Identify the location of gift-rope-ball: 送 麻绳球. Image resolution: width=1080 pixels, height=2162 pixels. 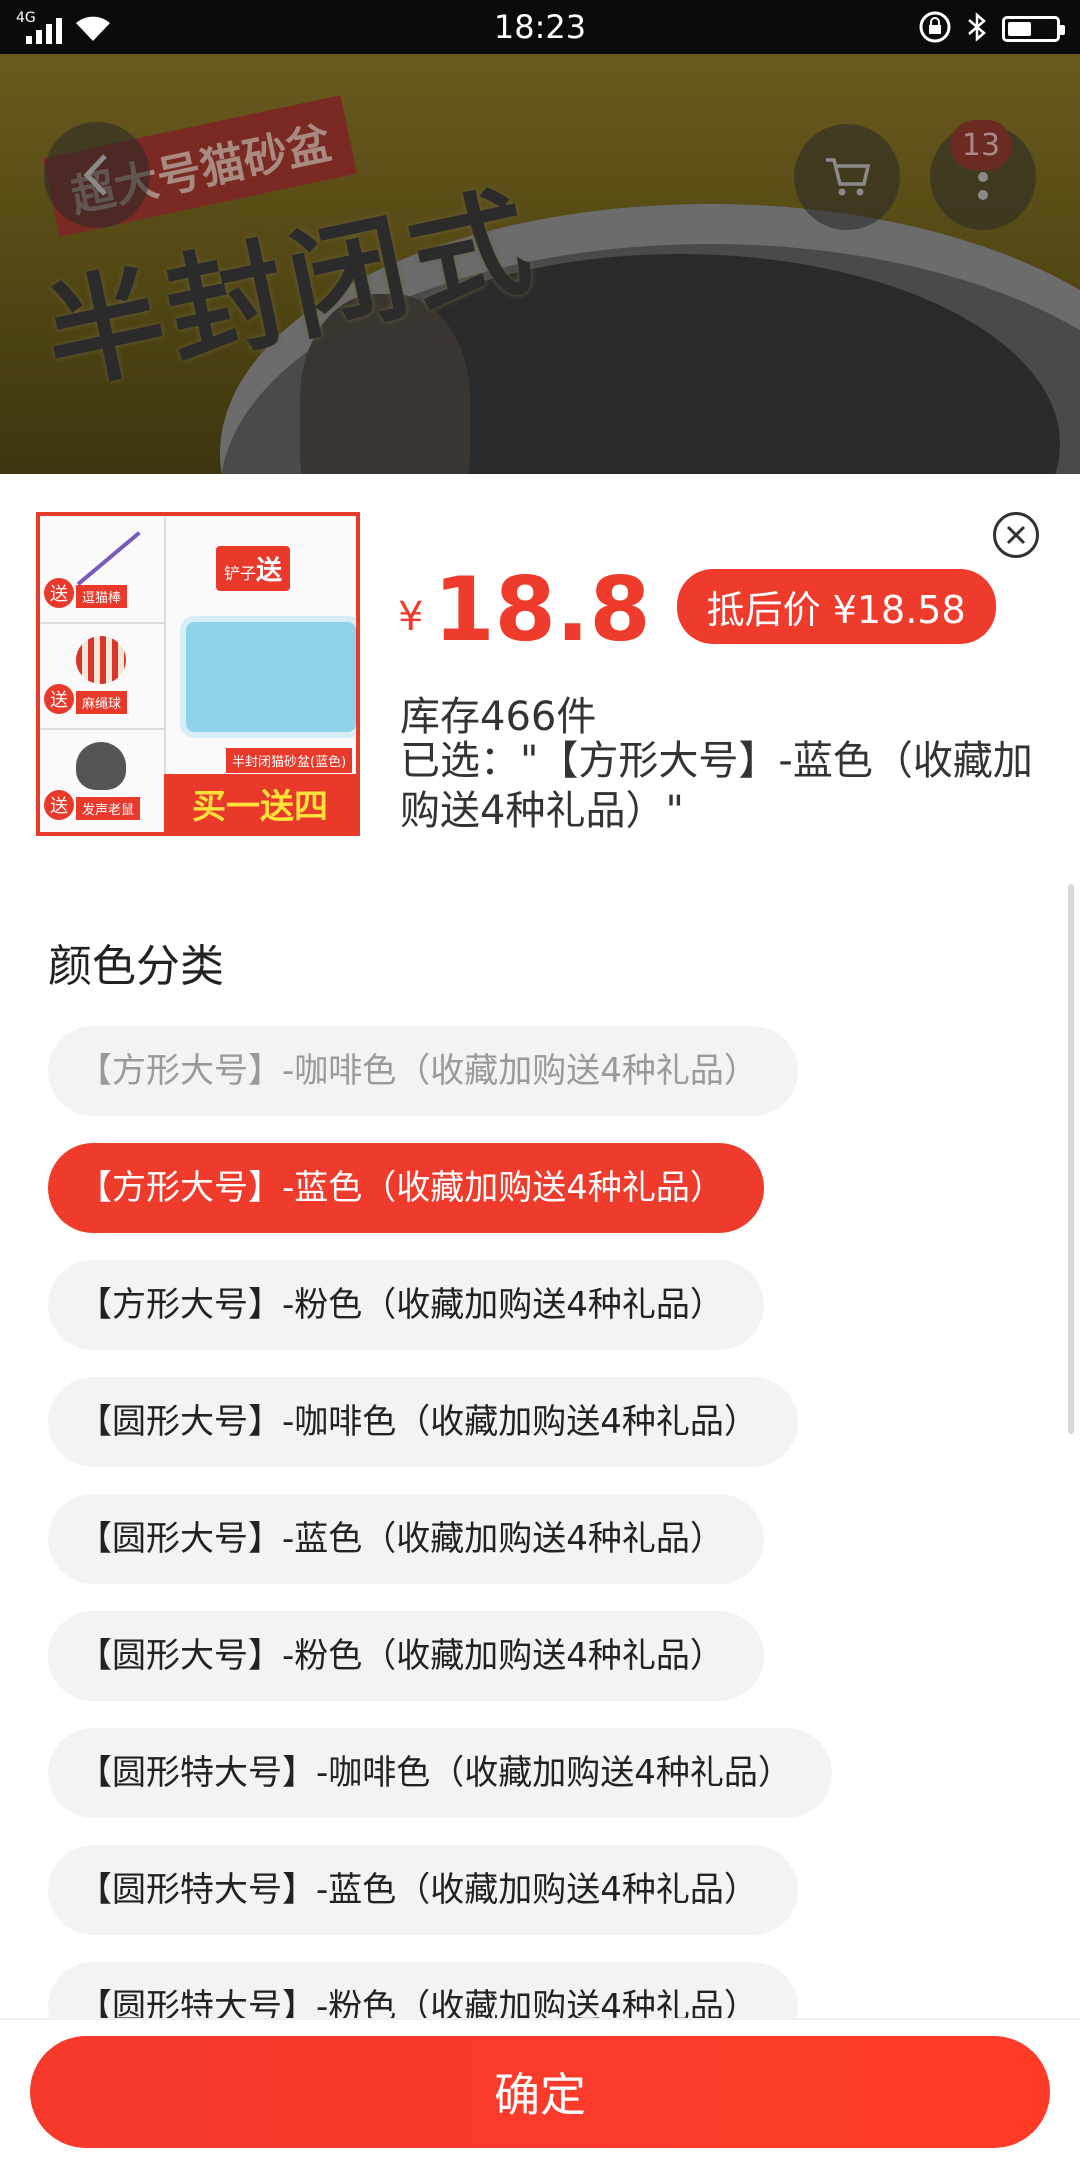
(102, 676).